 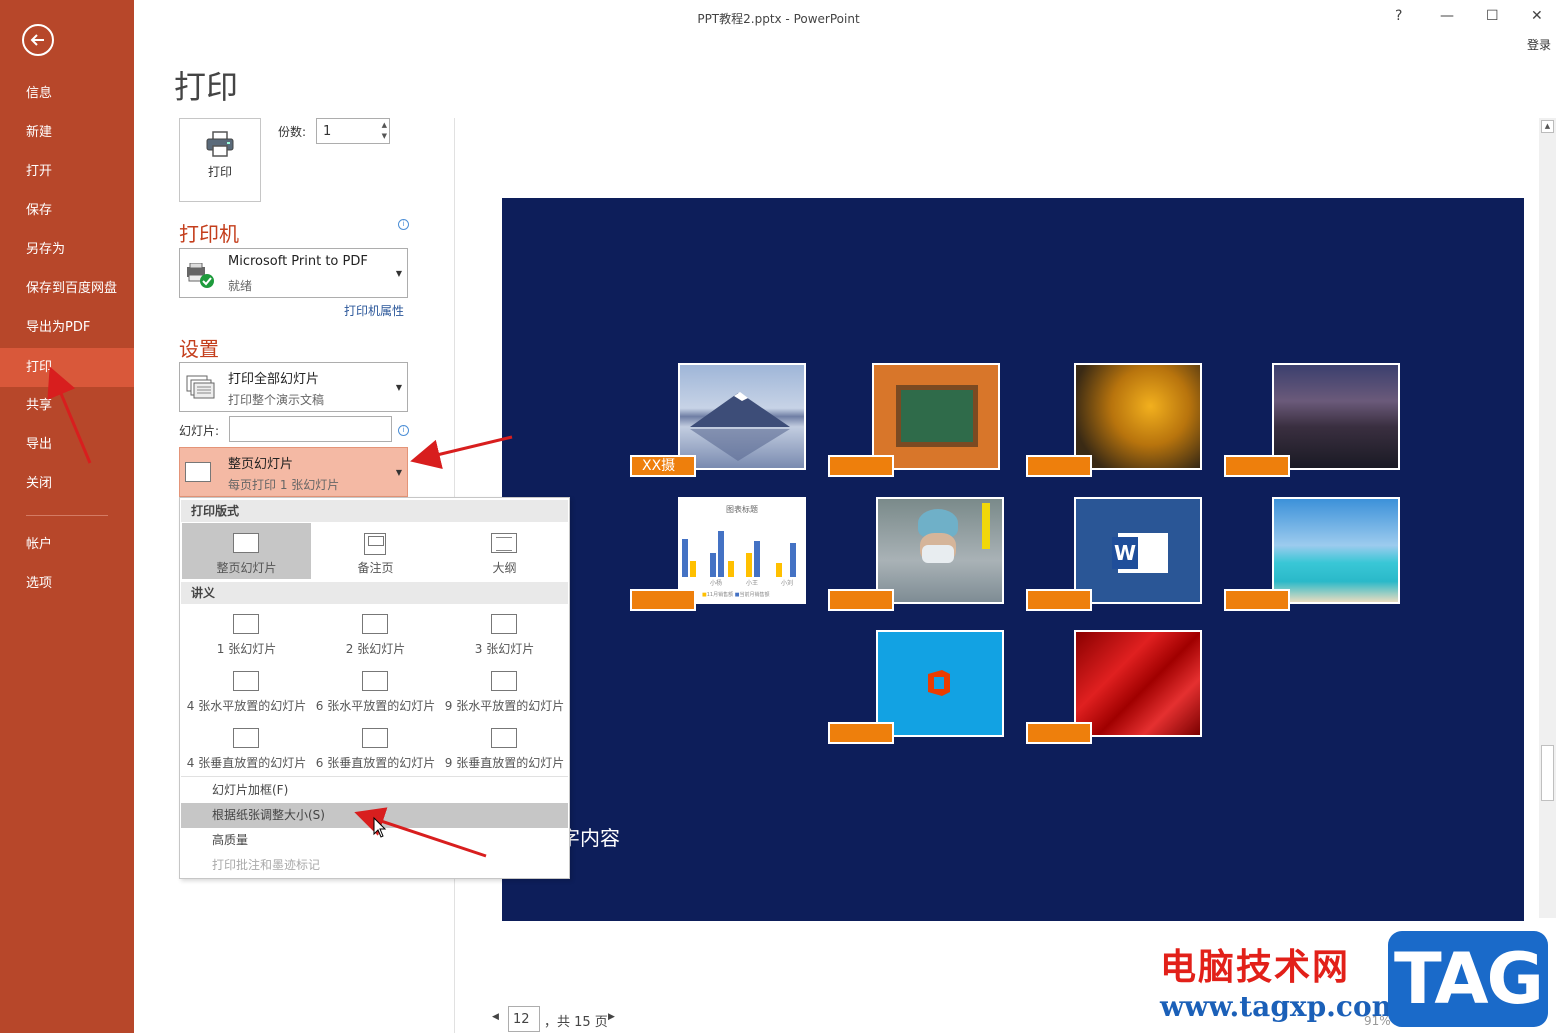 What do you see at coordinates (353, 131) in the screenshot?
I see `copies-stepper: 1 ▲ ▼` at bounding box center [353, 131].